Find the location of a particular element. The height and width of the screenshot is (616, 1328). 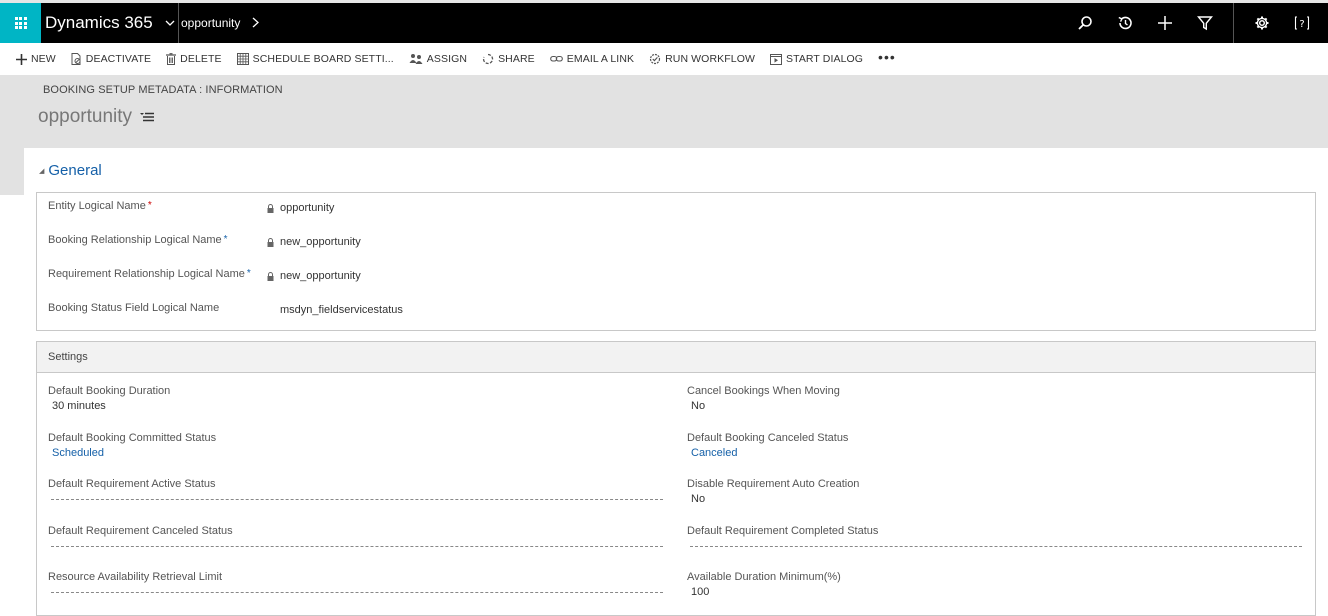

field-label: Entity Logical Name * is located at coordinates (100, 206).